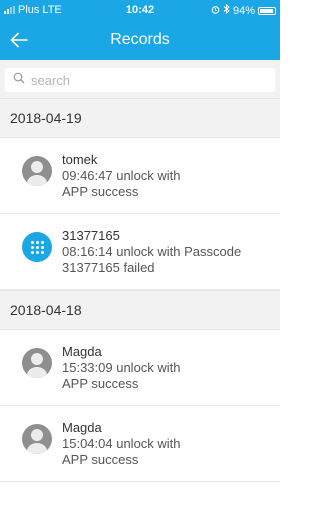  I want to click on record-text: tomek 09:46:47 unlock with APP success, so click(121, 176).